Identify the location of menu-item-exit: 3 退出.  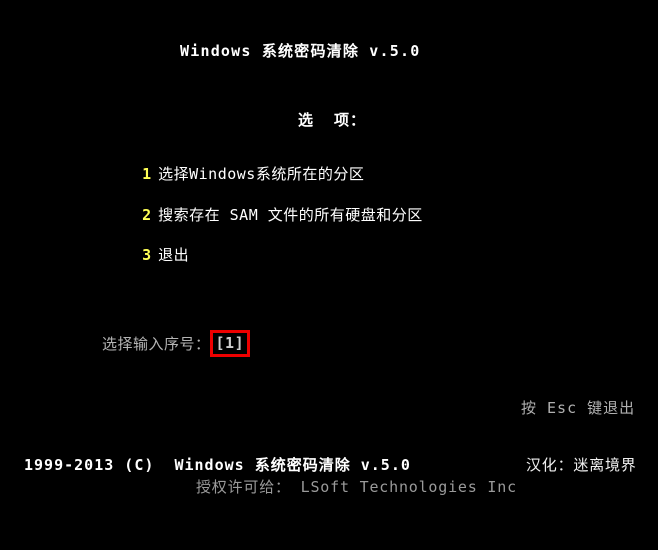
(146, 255).